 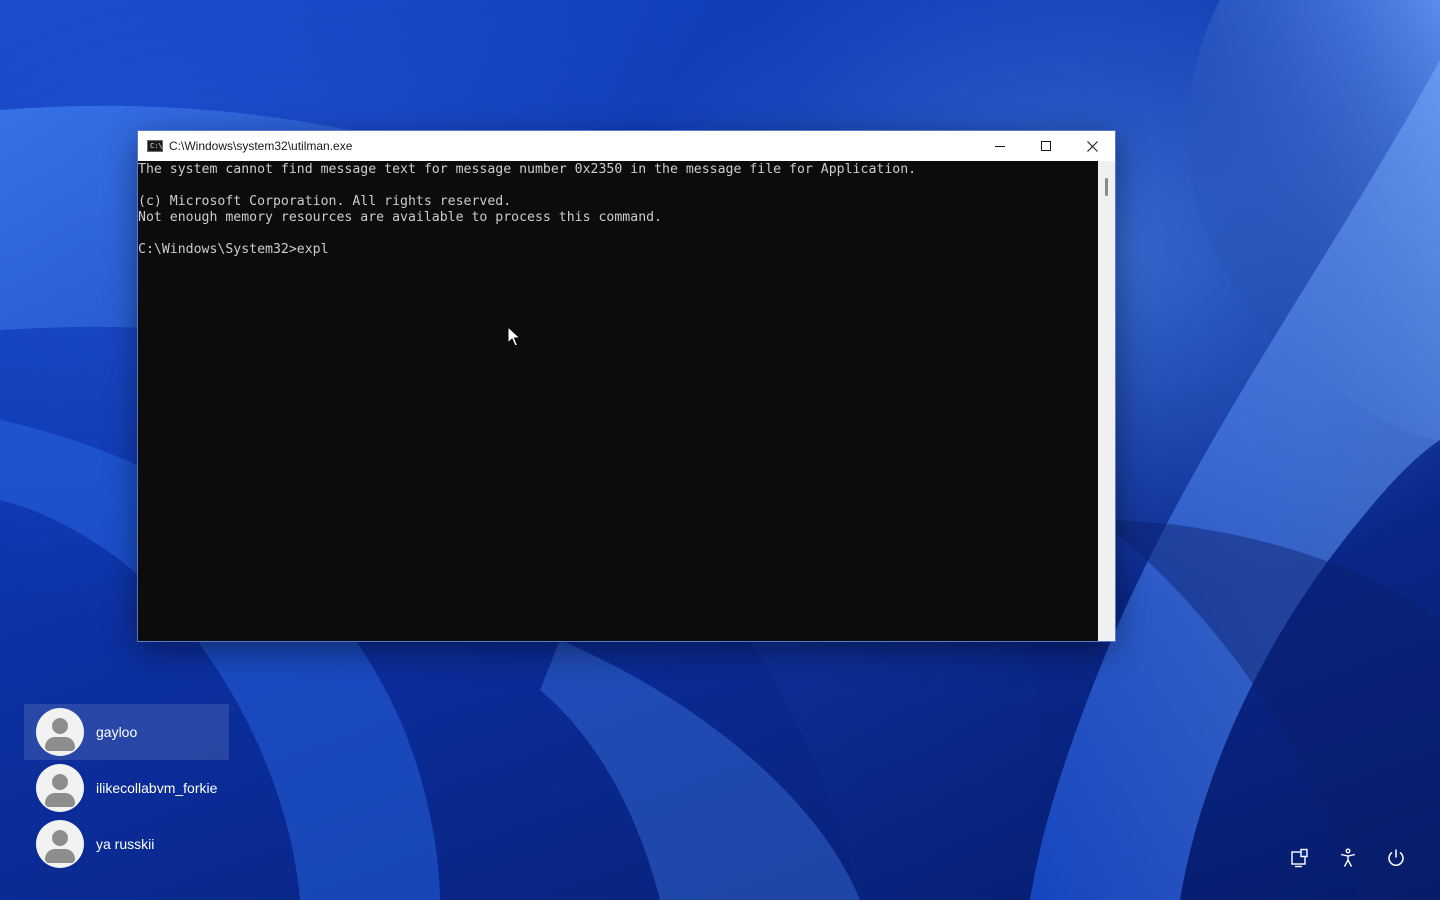 I want to click on maximize-button, so click(x=1046, y=146).